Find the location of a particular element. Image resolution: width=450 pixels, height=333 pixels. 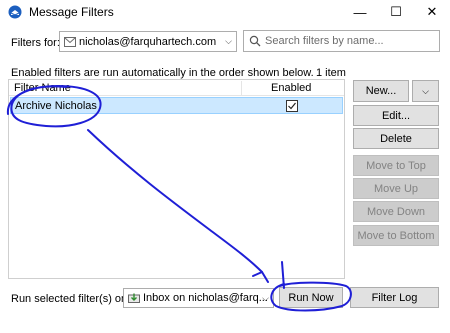

close-icon: ✕ is located at coordinates (432, 11).